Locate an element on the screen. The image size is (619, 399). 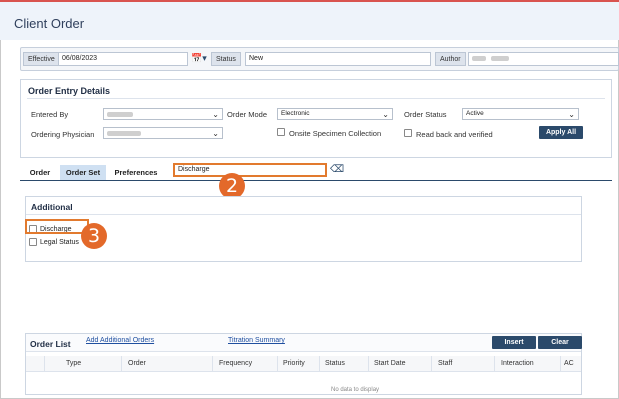
clear-search-icon: ⌫ is located at coordinates (337, 169).